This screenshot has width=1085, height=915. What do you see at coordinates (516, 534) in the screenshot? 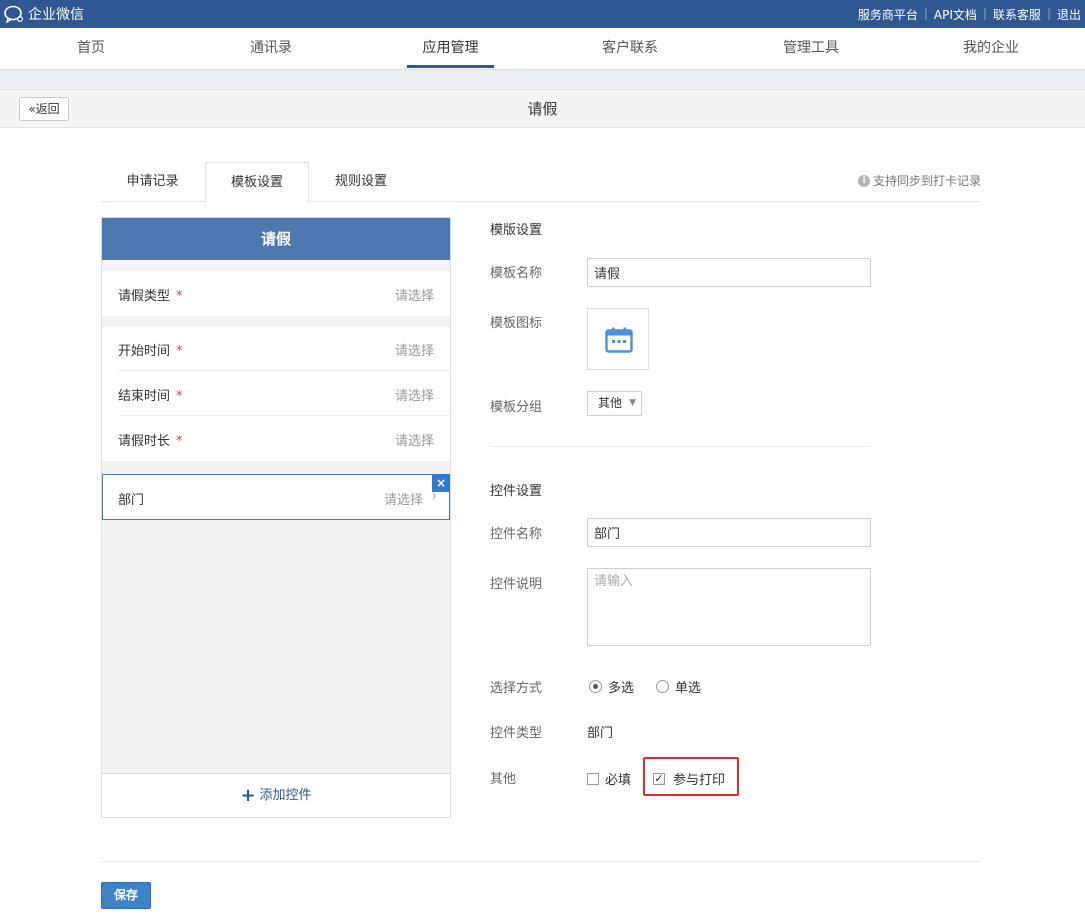
I see `control-name-label: 控件名称` at bounding box center [516, 534].